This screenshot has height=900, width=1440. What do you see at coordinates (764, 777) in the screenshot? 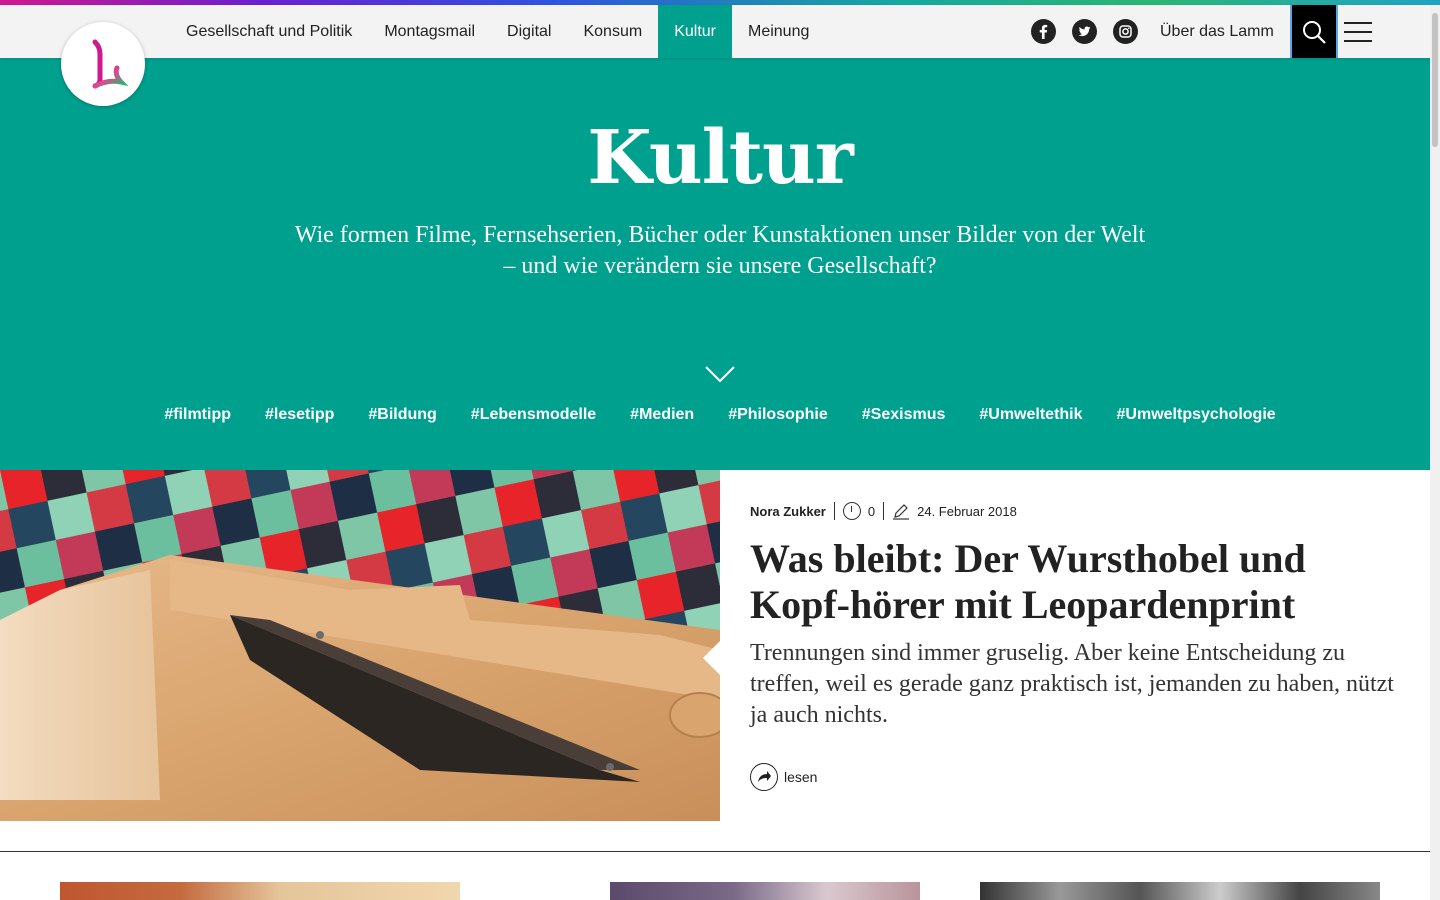
I see `arrow-share-icon` at bounding box center [764, 777].